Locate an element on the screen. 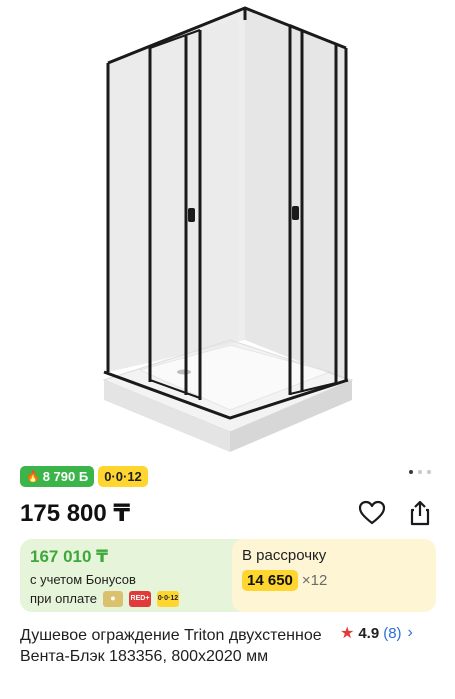  installment-card: В рассрочку 14 650 ×12 is located at coordinates (334, 575).